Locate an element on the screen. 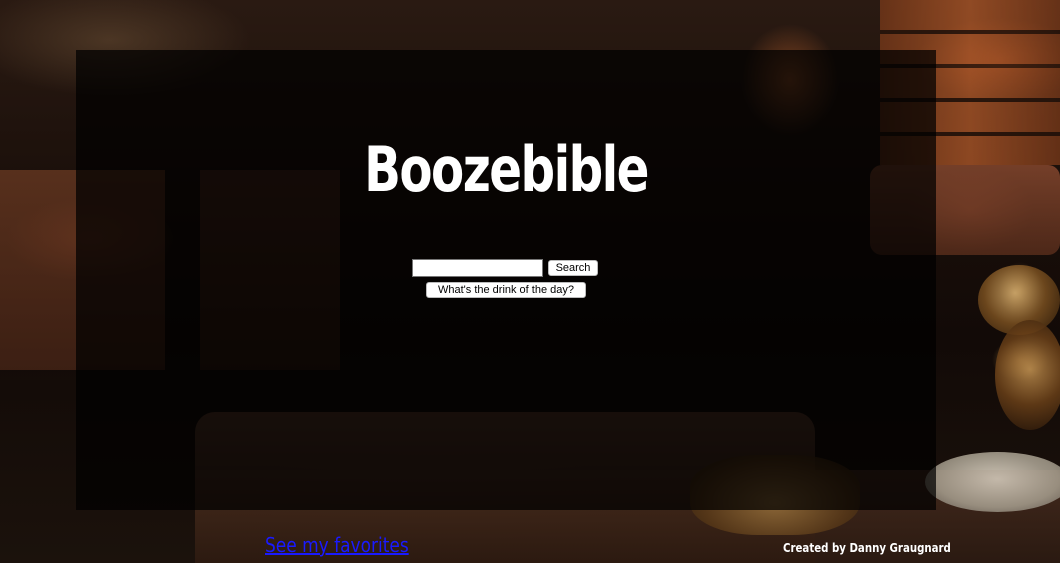  background-pot is located at coordinates (1027, 375).